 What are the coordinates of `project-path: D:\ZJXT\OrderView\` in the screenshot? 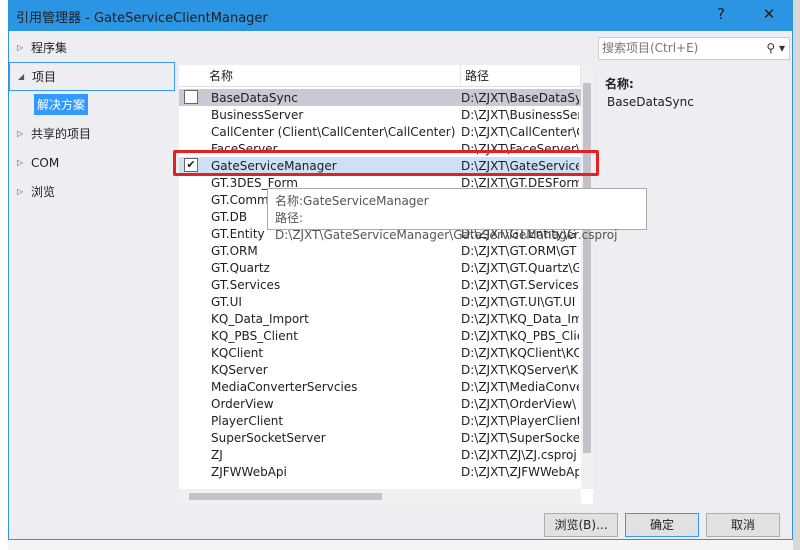 It's located at (519, 403).